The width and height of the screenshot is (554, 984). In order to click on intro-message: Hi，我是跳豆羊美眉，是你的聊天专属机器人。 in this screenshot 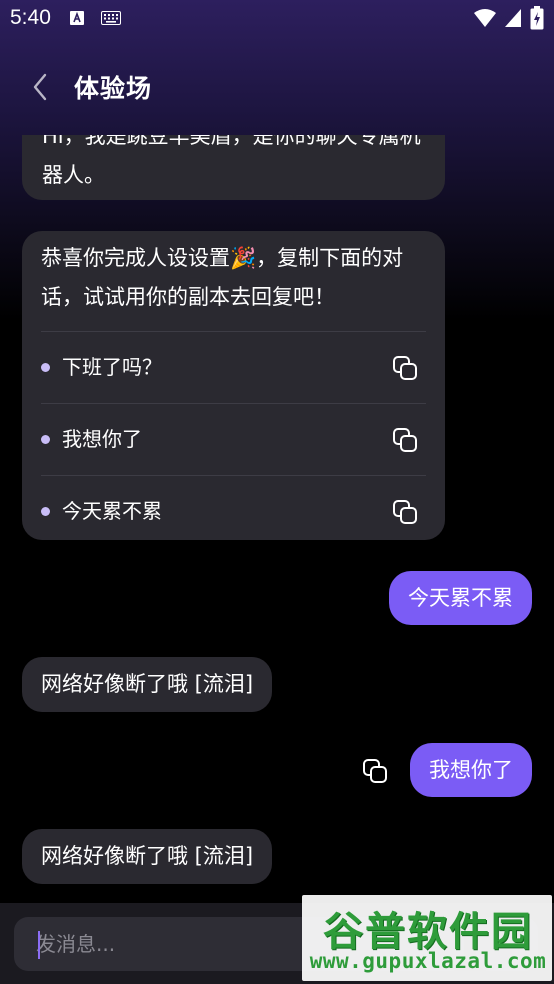, I will do `click(233, 167)`.